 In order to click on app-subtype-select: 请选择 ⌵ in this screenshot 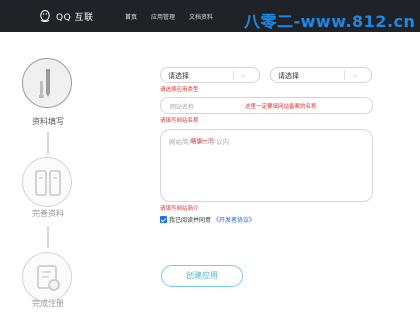, I will do `click(321, 75)`.